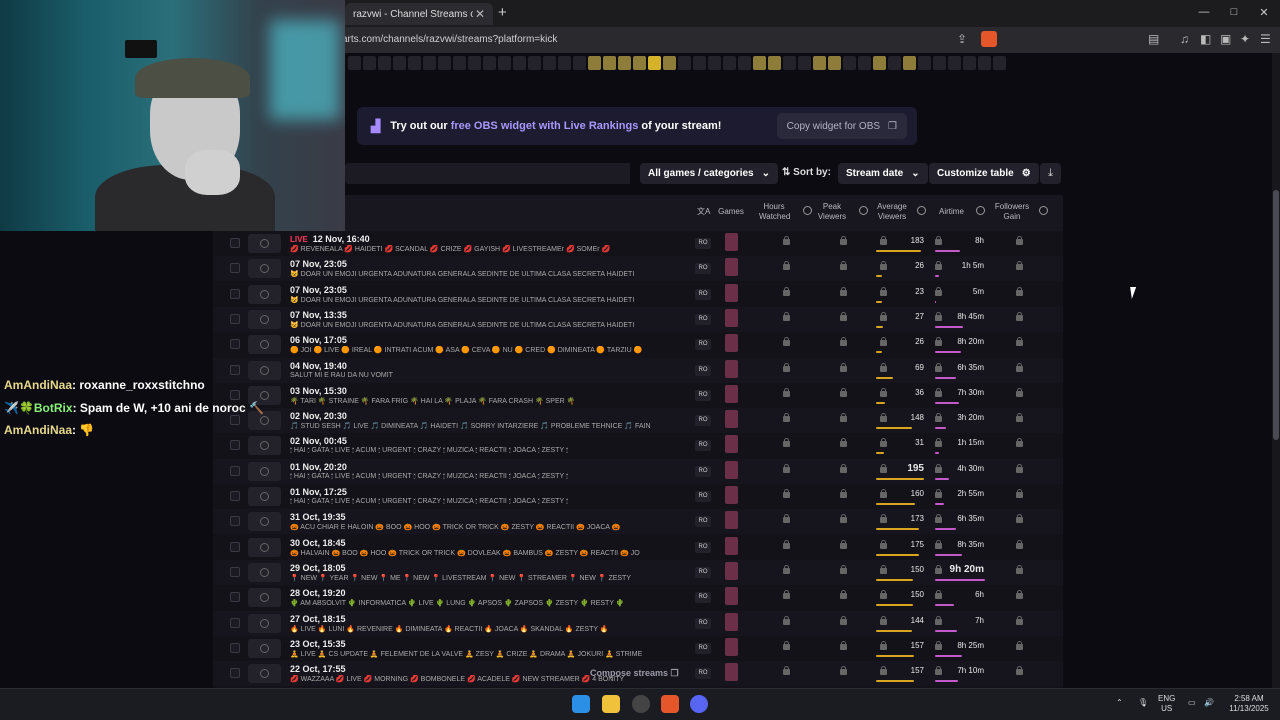  Describe the element at coordinates (709, 173) in the screenshot. I see `games-filter-dropdown: All games / categories ⌄` at that location.